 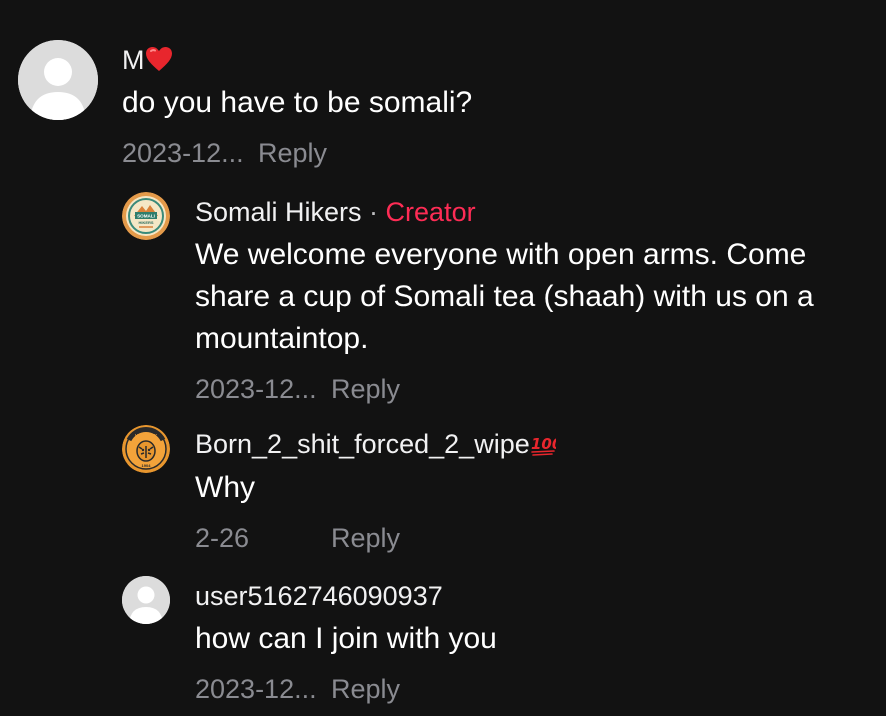 What do you see at coordinates (147, 465) in the screenshot?
I see `svg-text: 1904` at bounding box center [147, 465].